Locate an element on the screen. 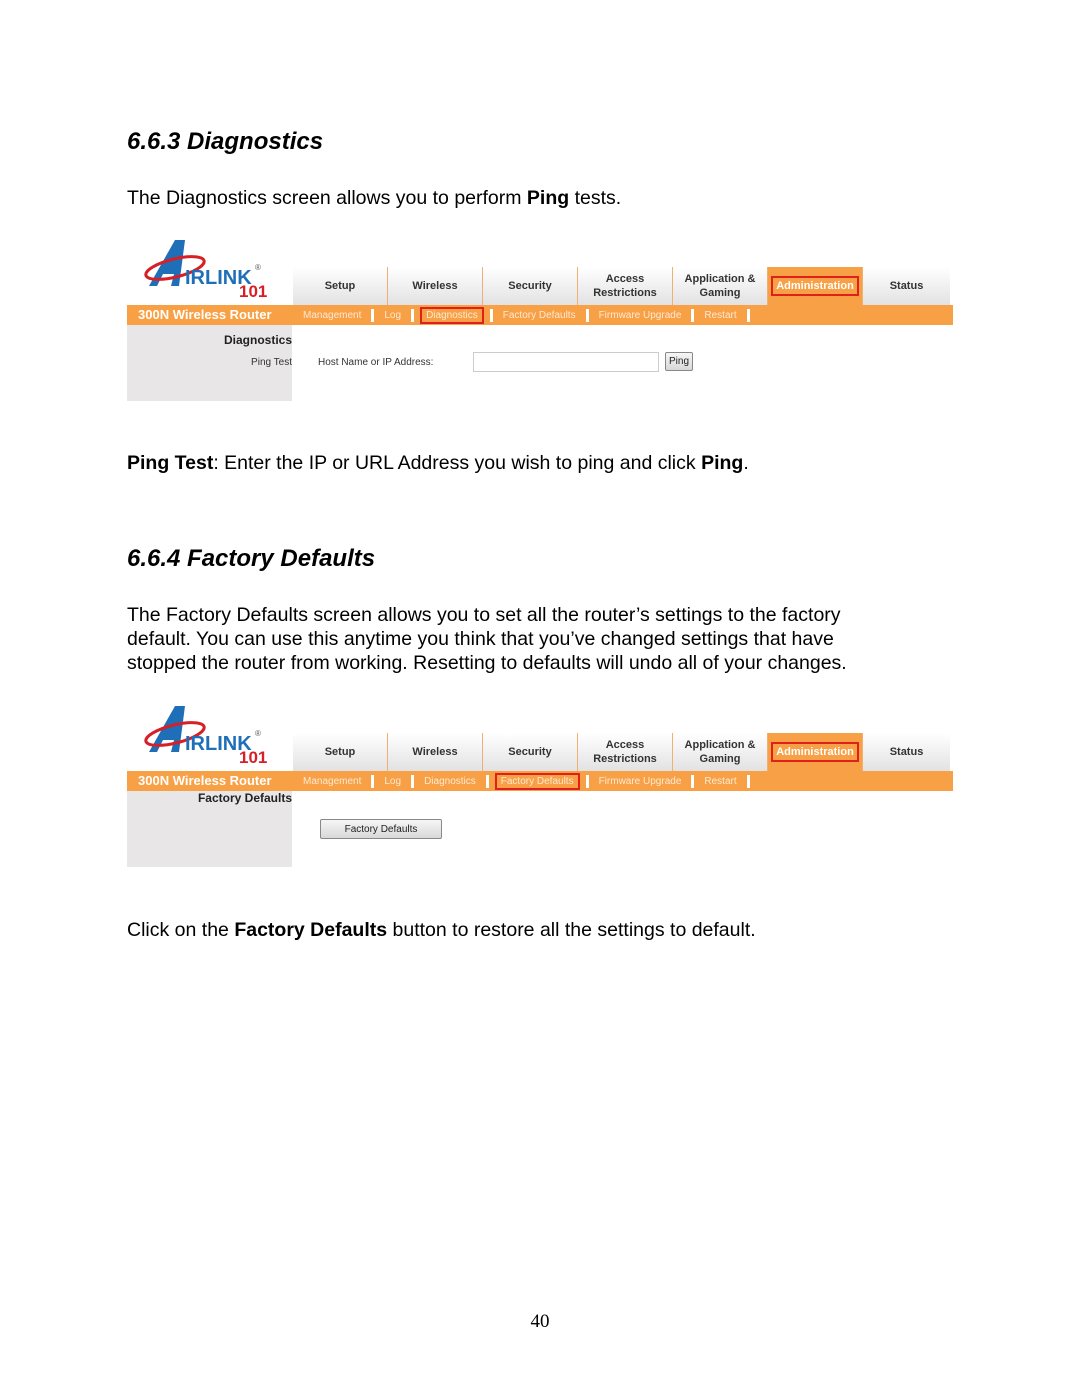 The height and width of the screenshot is (1397, 1080). host-field-label: Host Name or IP Address: is located at coordinates (376, 362).